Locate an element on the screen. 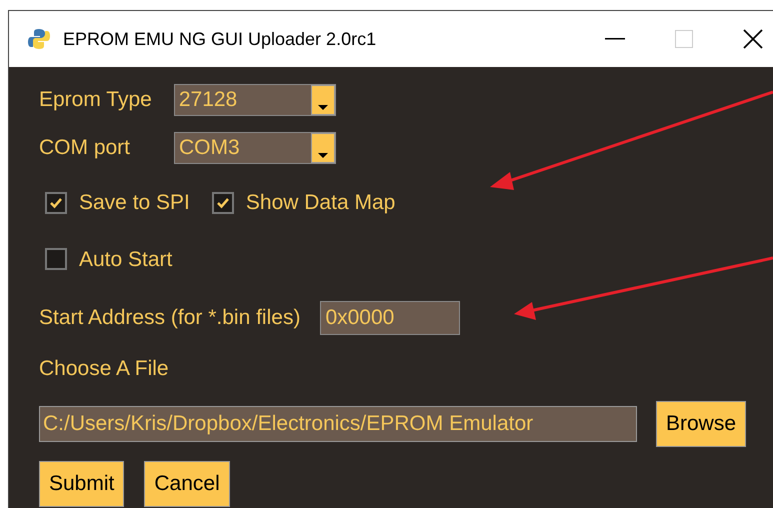 The image size is (773, 508). browse-button: Browse is located at coordinates (701, 423).